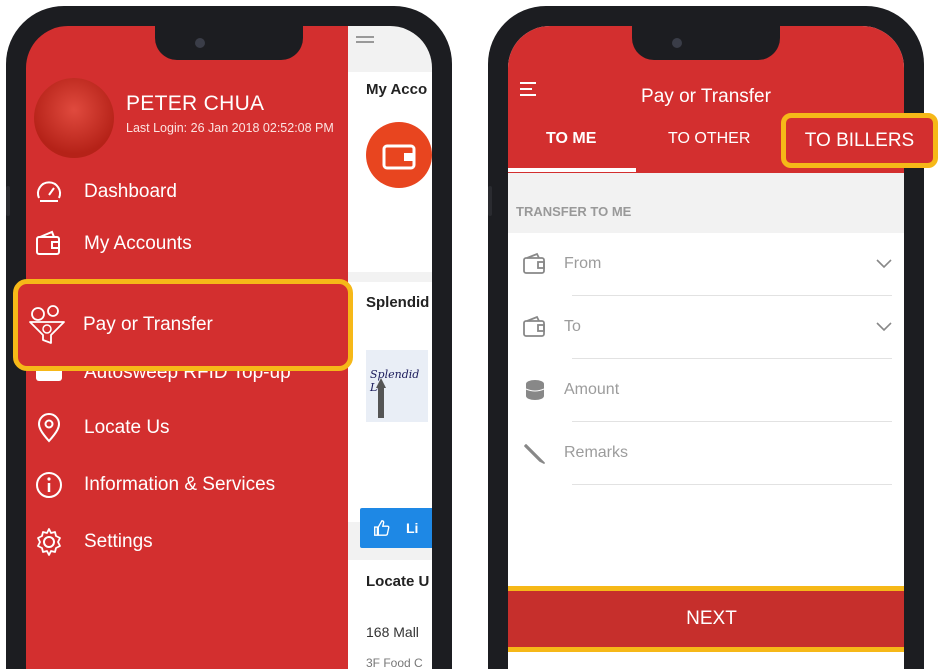  What do you see at coordinates (706, 96) in the screenshot?
I see `page-title: Pay or Transfer` at bounding box center [706, 96].